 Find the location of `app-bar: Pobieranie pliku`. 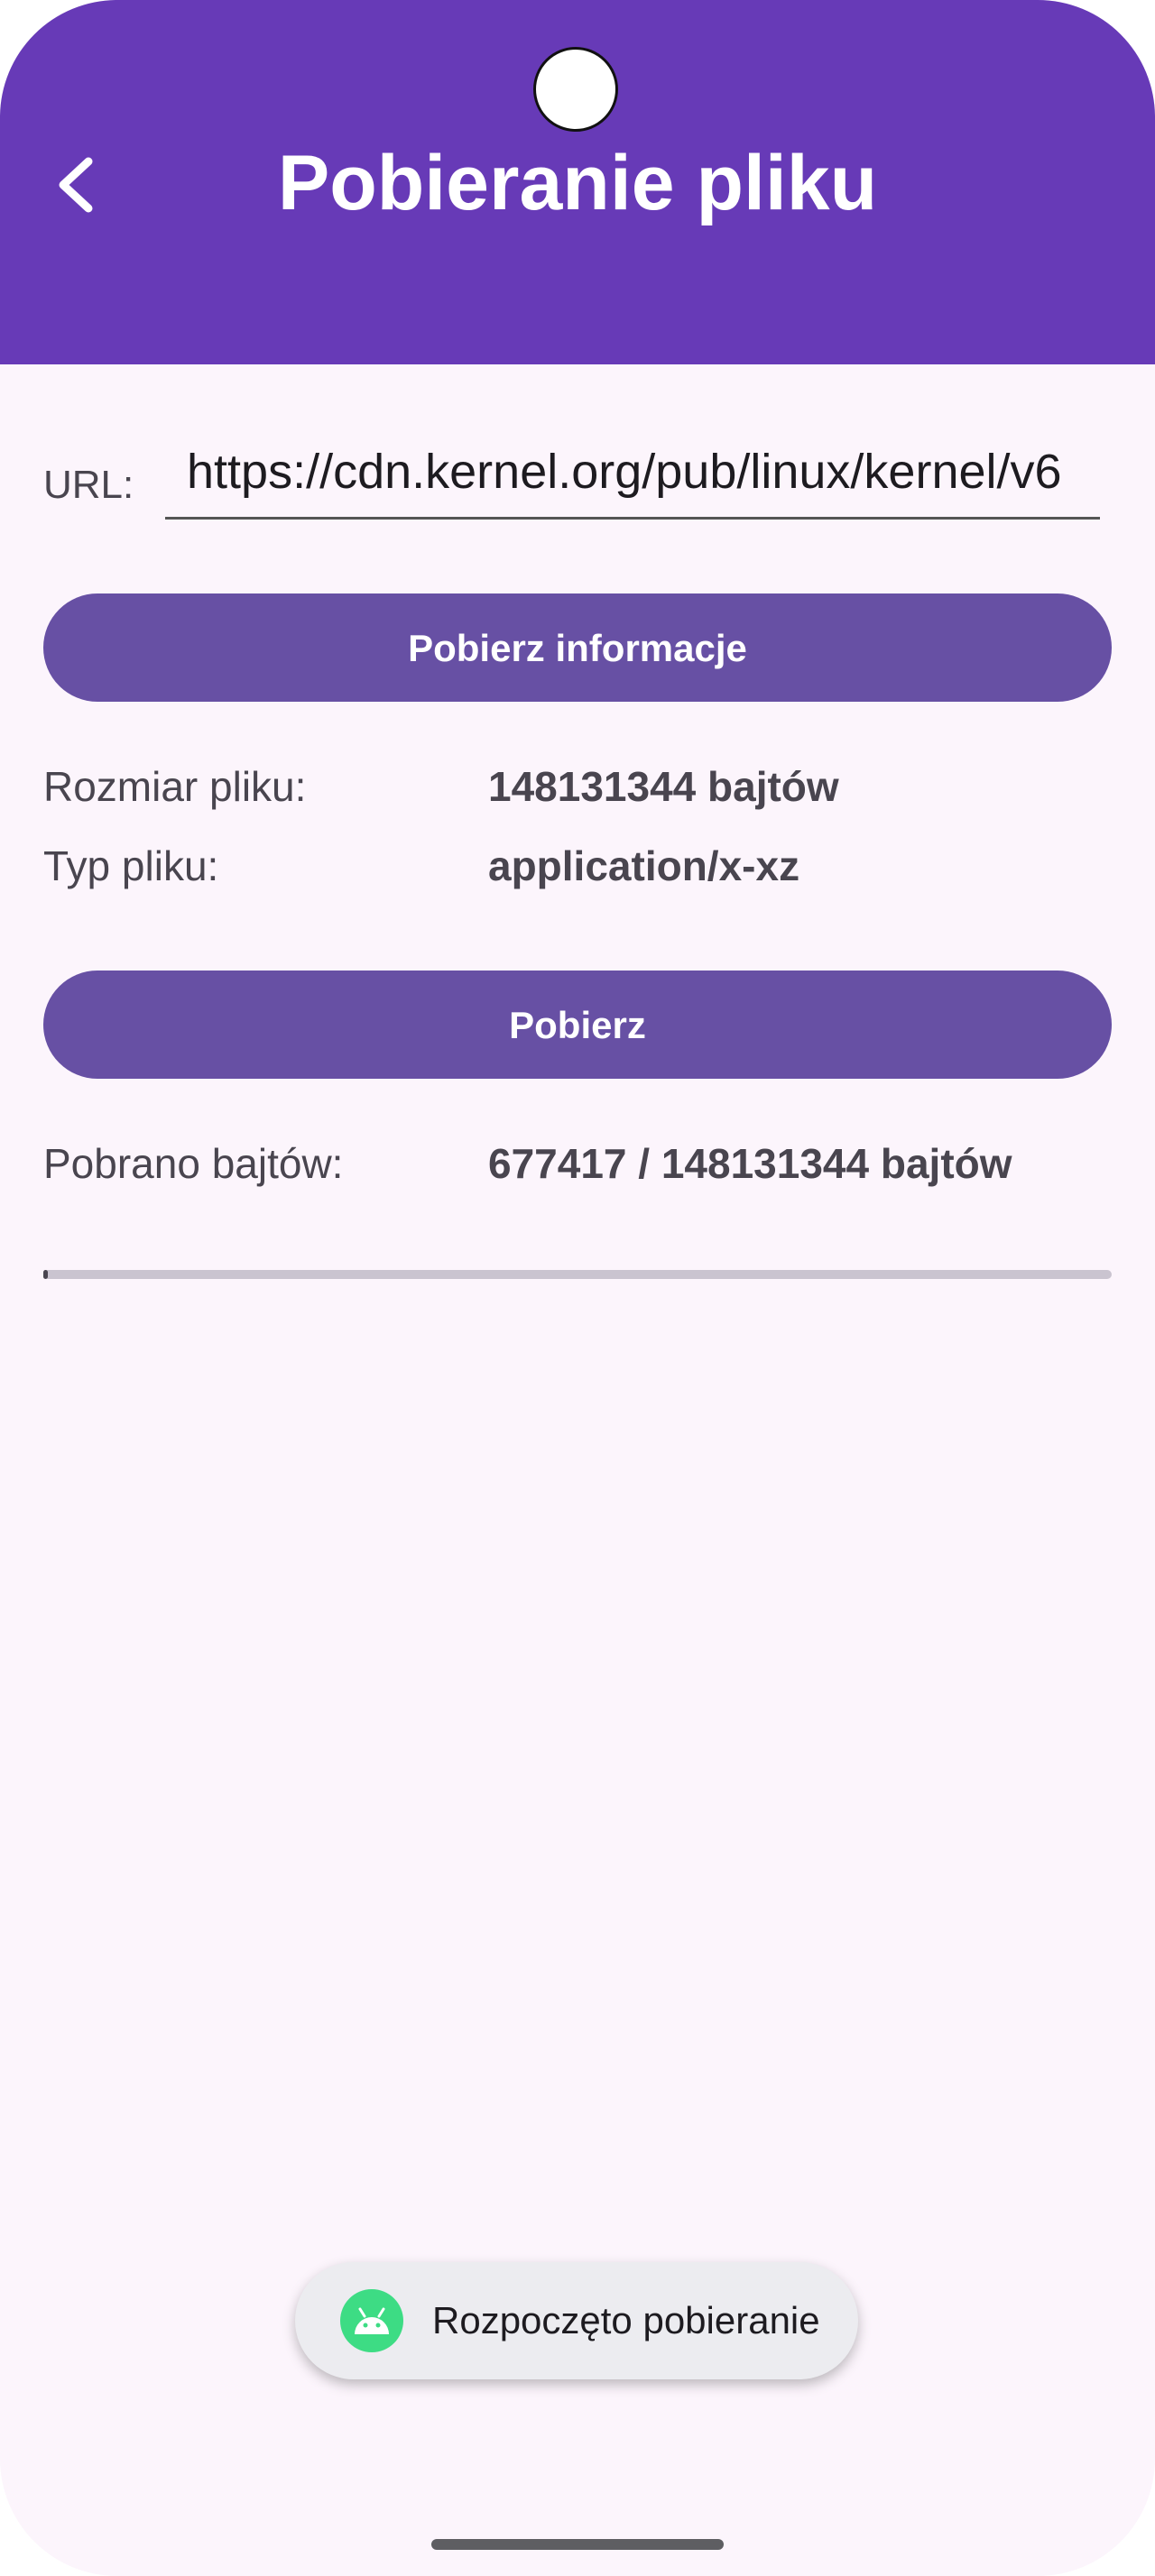

app-bar: Pobieranie pliku is located at coordinates (577, 182).